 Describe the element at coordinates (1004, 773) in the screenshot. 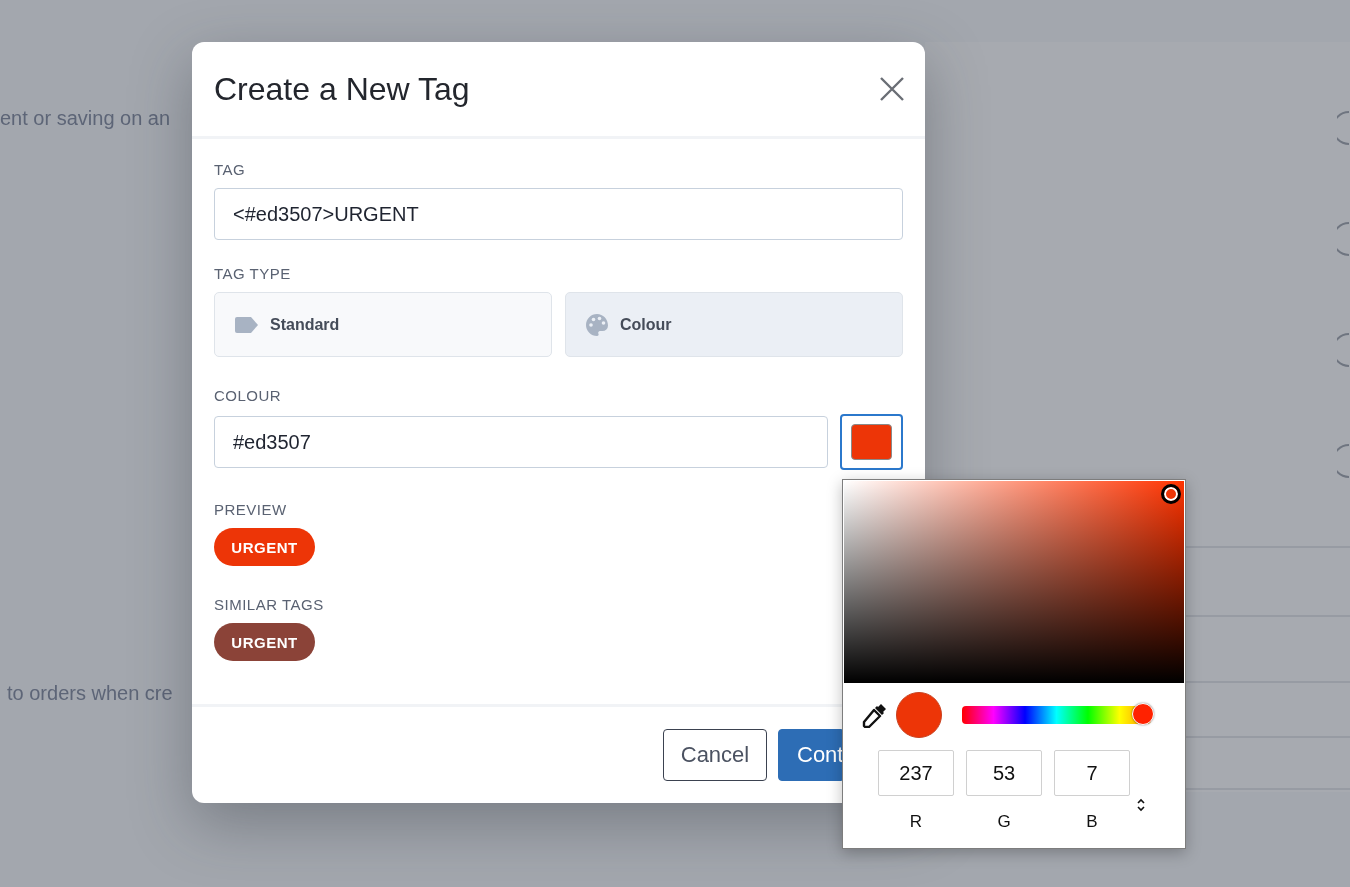

I see `colour-channel-input: 53` at that location.